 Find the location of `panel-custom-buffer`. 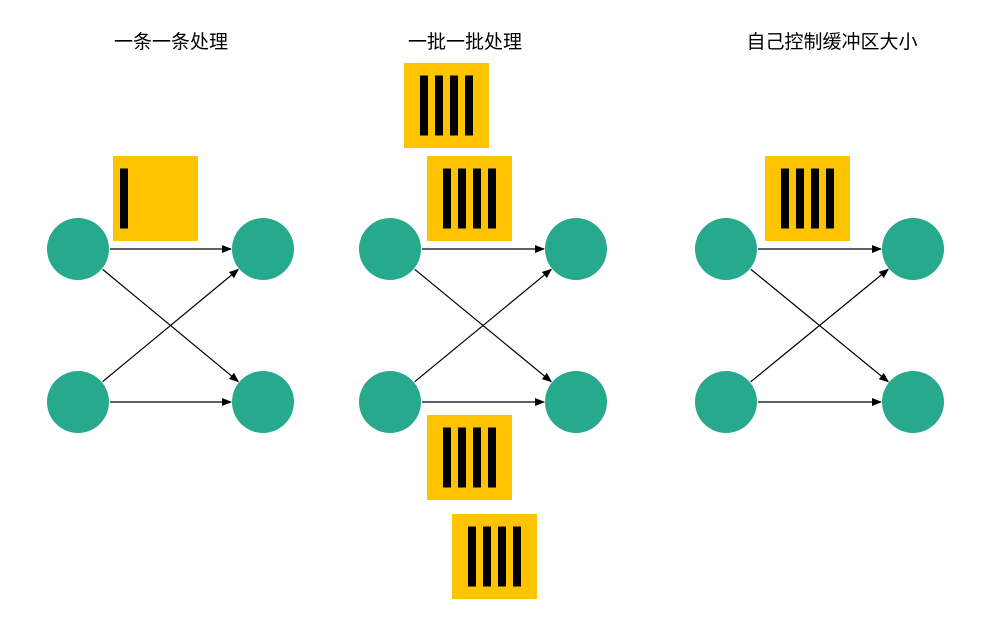

panel-custom-buffer is located at coordinates (819, 294).